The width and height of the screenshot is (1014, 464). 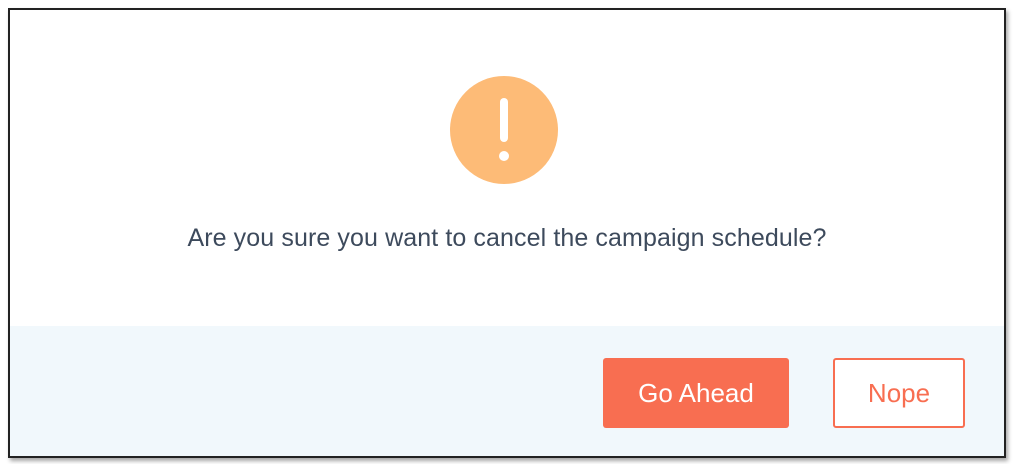 I want to click on nope-button: Nope, so click(x=899, y=393).